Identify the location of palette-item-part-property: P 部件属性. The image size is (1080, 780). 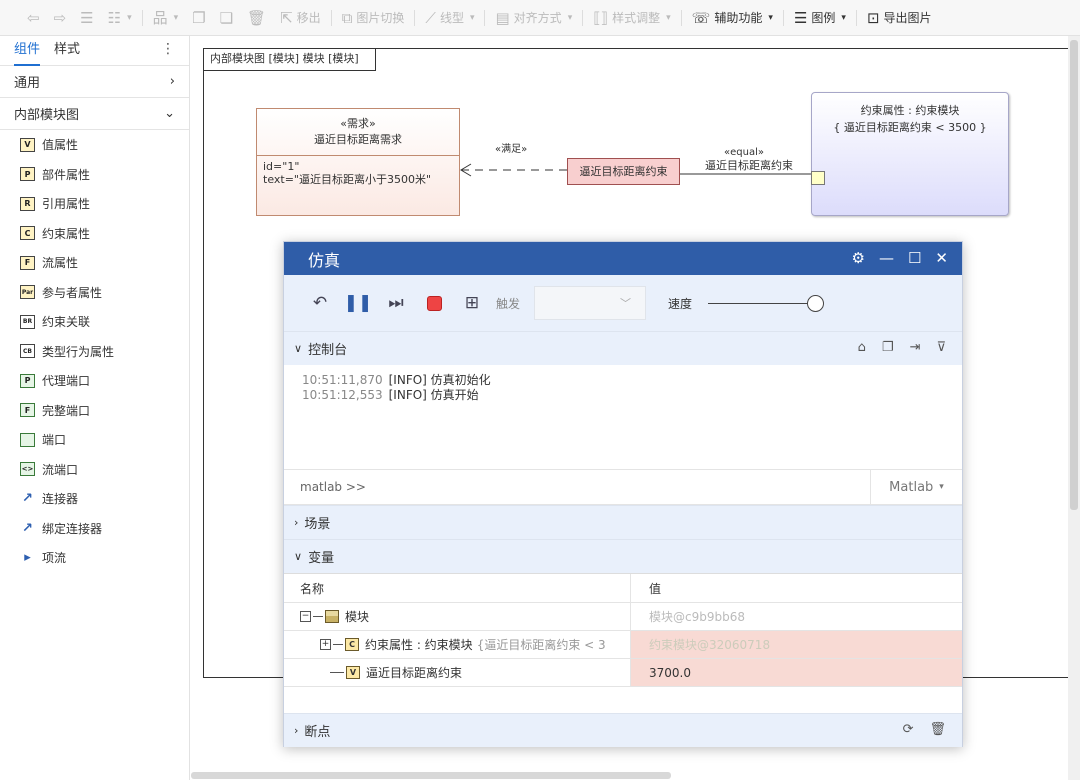
(94, 175).